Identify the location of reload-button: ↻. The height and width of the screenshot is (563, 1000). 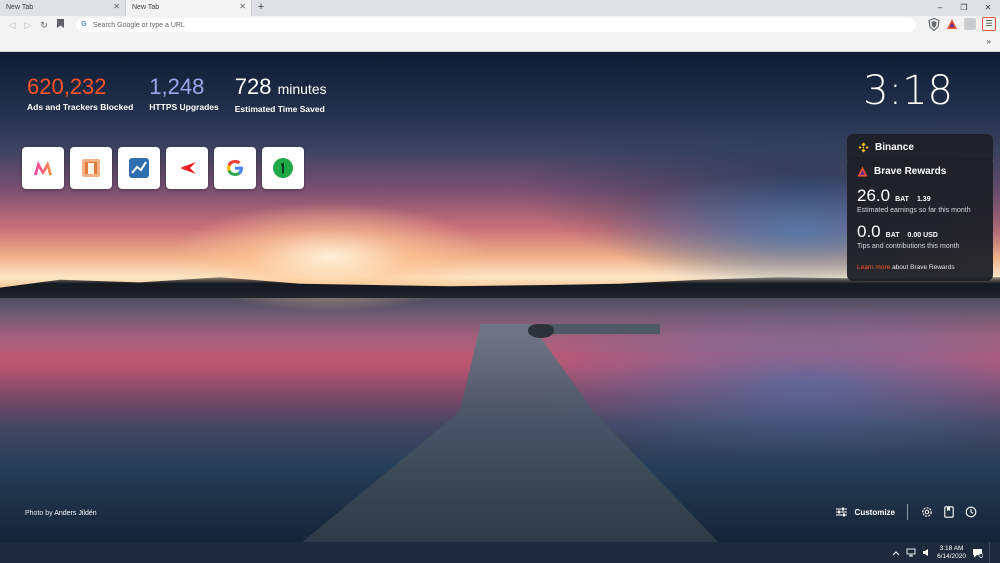
(44, 25).